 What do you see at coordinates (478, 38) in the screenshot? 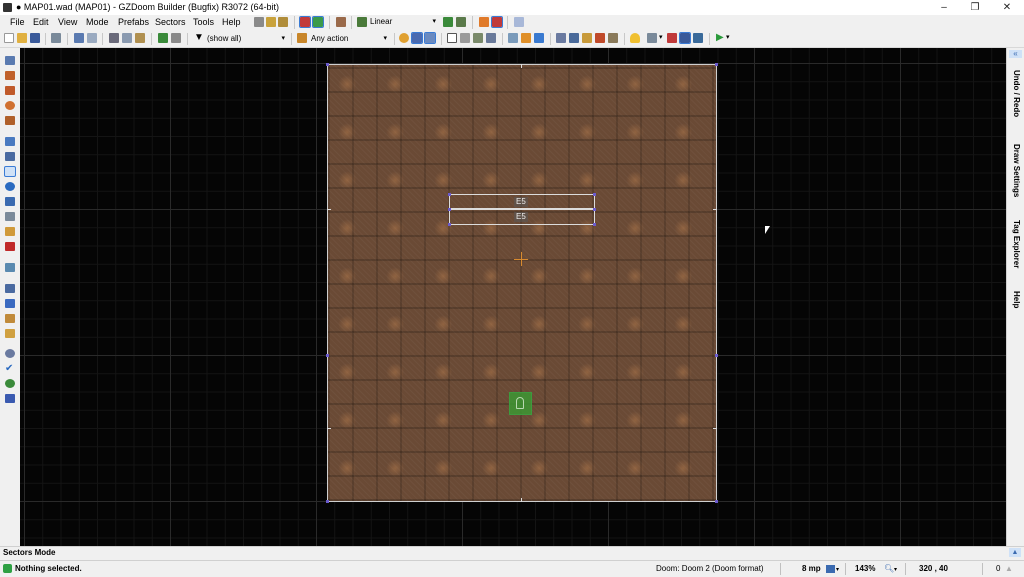
I see `view-floors-icon` at bounding box center [478, 38].